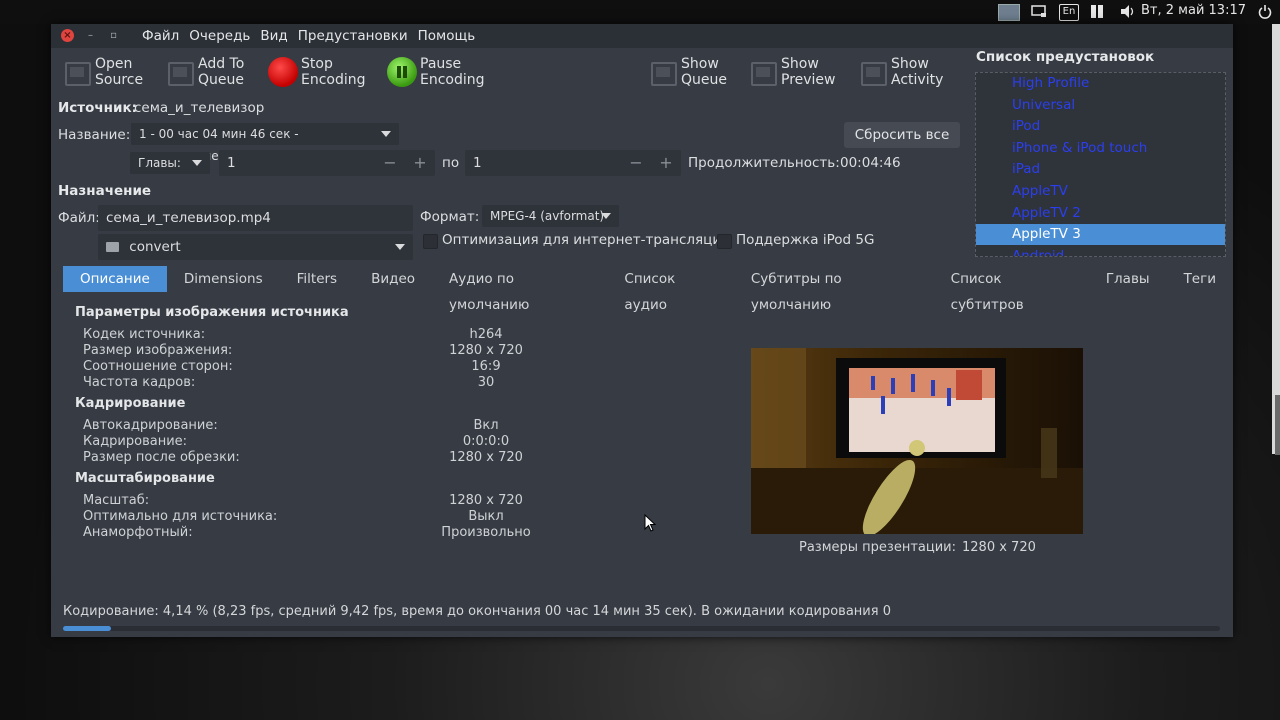  Describe the element at coordinates (79, 218) in the screenshot. I see `file-label: Файл:` at that location.